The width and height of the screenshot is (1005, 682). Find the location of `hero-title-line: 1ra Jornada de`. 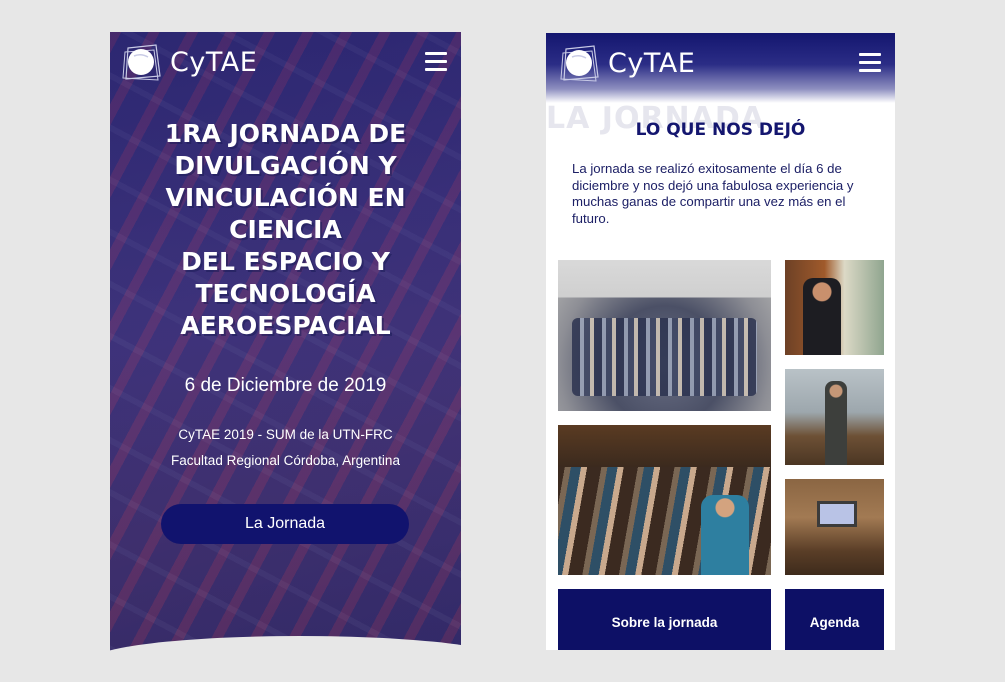

hero-title-line: 1ra Jornada de is located at coordinates (285, 133).